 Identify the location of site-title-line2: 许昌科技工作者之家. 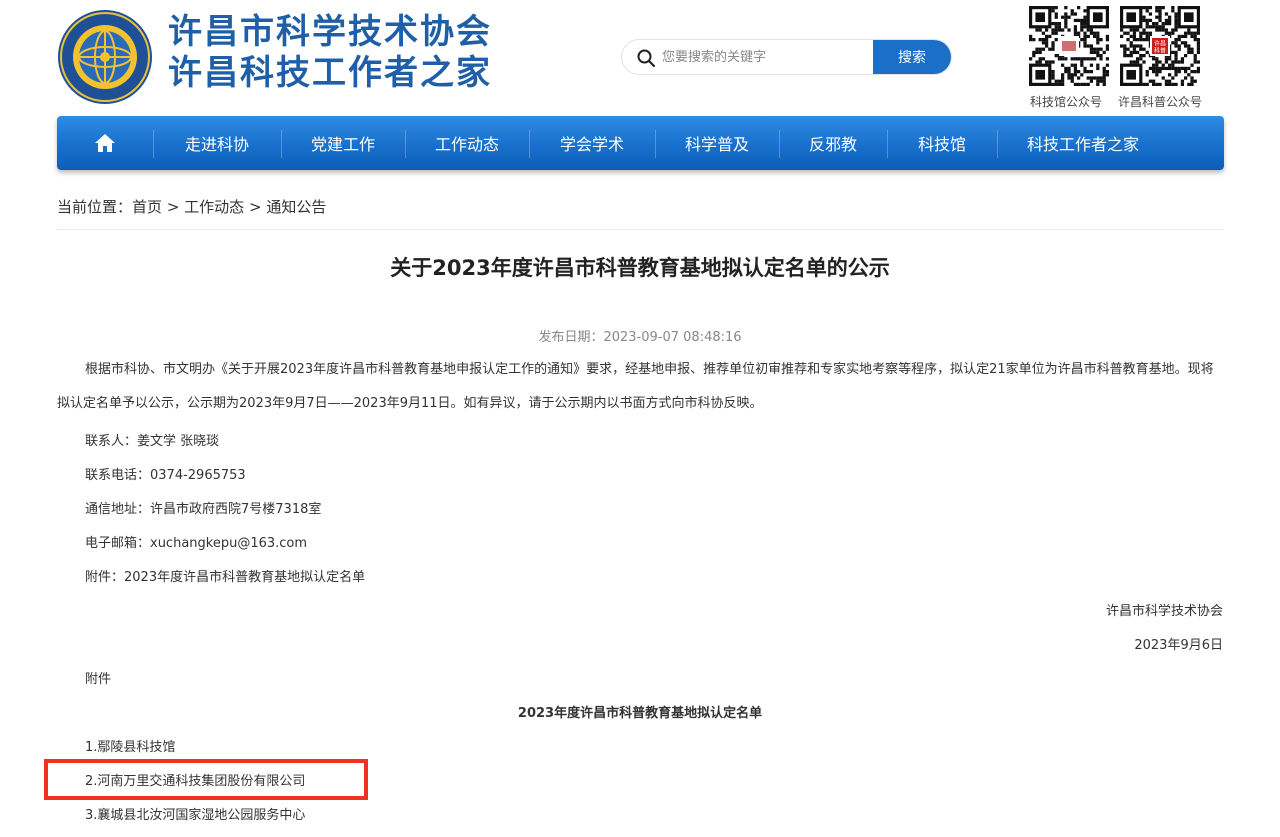
(330, 73).